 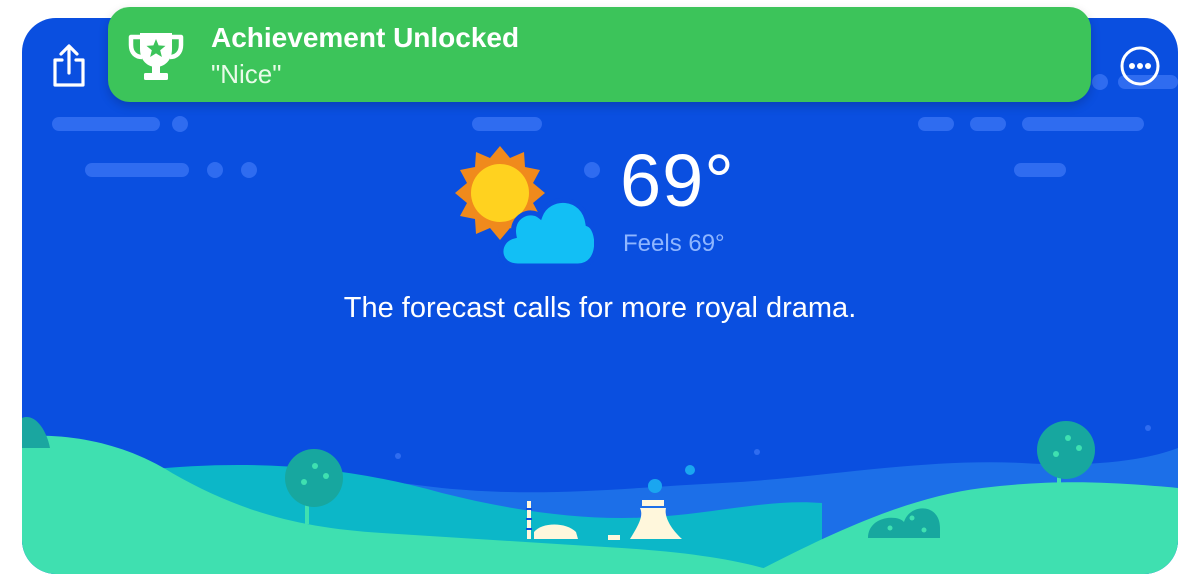 What do you see at coordinates (599, 54) in the screenshot?
I see `achievement-toast: Achievement Unlocked "Nice"` at bounding box center [599, 54].